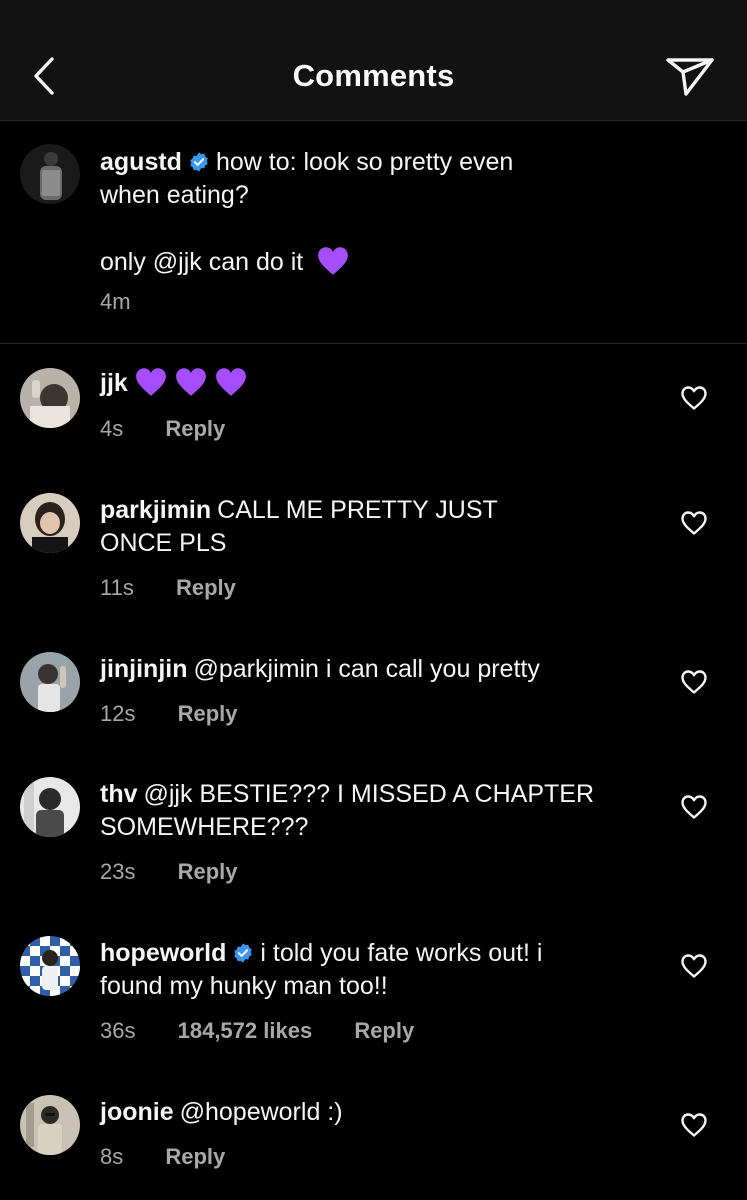 The width and height of the screenshot is (747, 1200). I want to click on timestamp: 8s, so click(112, 1156).